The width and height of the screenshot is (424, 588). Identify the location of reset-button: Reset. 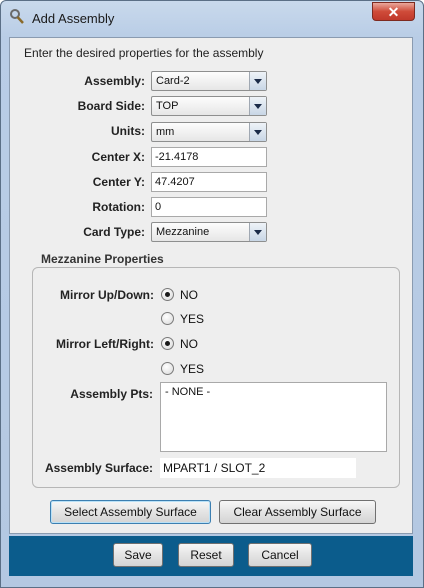
(206, 555).